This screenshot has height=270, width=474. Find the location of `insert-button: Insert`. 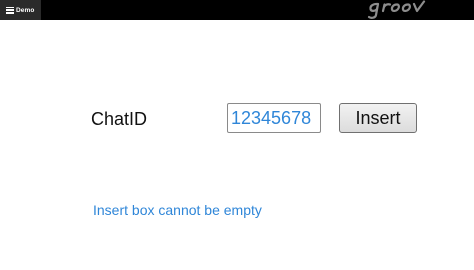

insert-button: Insert is located at coordinates (378, 118).